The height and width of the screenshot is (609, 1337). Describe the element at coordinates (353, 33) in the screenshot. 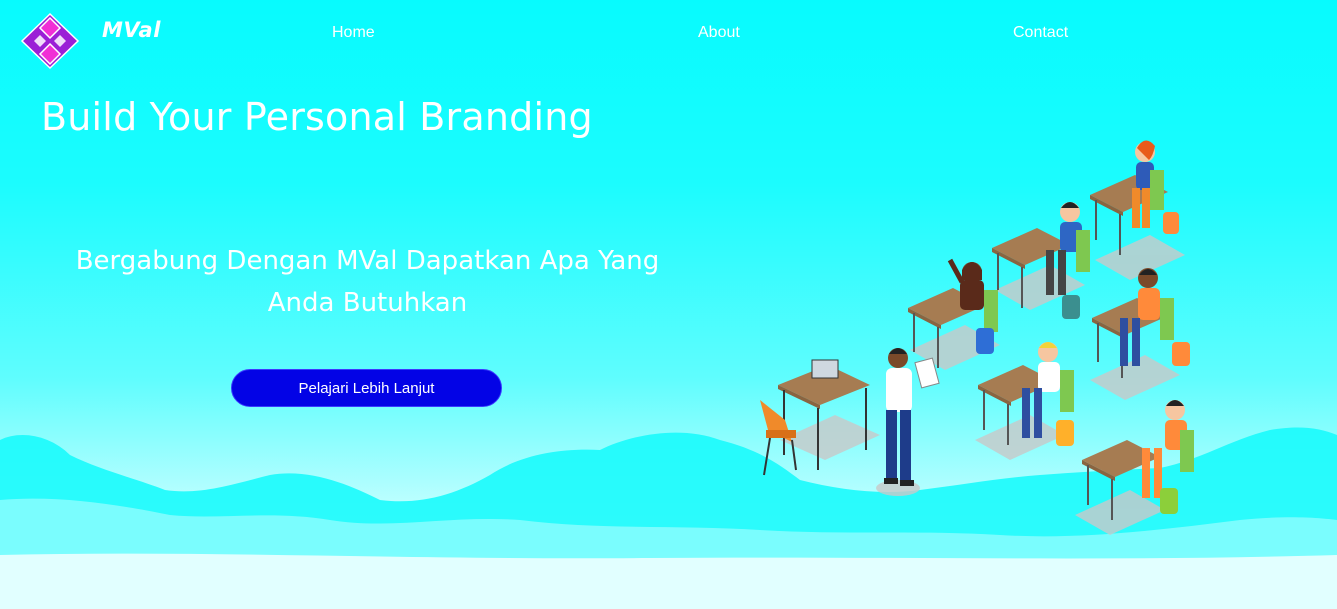

I see `nav-home-link: Home` at that location.